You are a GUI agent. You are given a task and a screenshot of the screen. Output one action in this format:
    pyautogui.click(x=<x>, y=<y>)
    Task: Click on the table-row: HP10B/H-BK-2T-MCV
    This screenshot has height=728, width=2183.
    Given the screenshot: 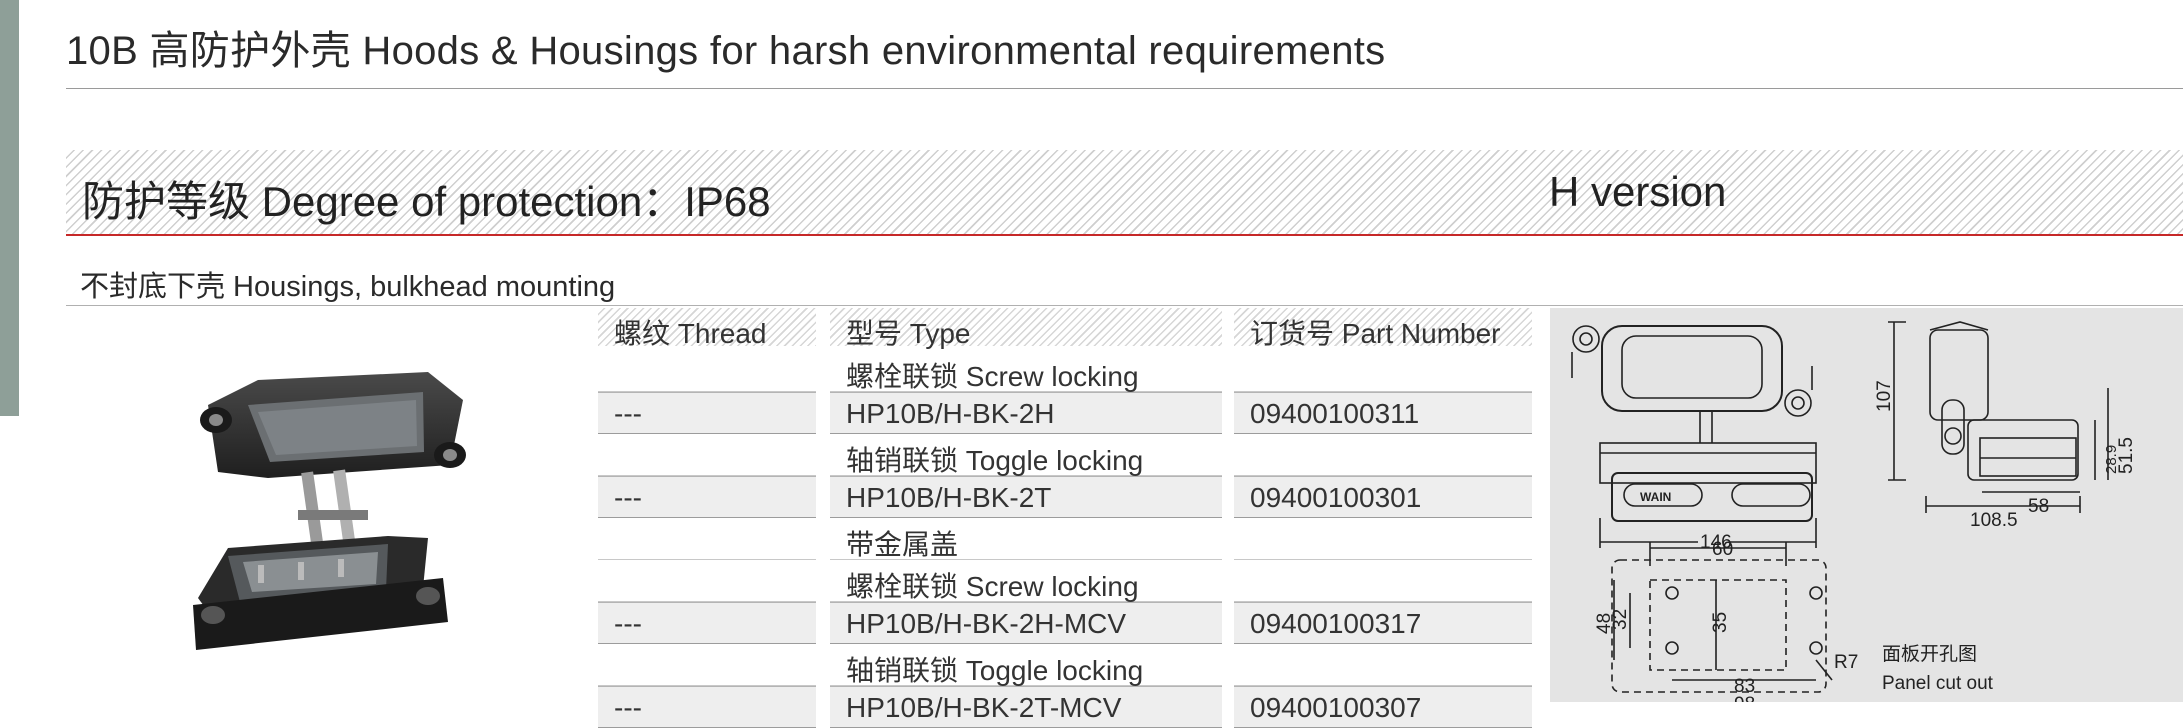 What is the action you would take?
    pyautogui.click(x=1026, y=707)
    